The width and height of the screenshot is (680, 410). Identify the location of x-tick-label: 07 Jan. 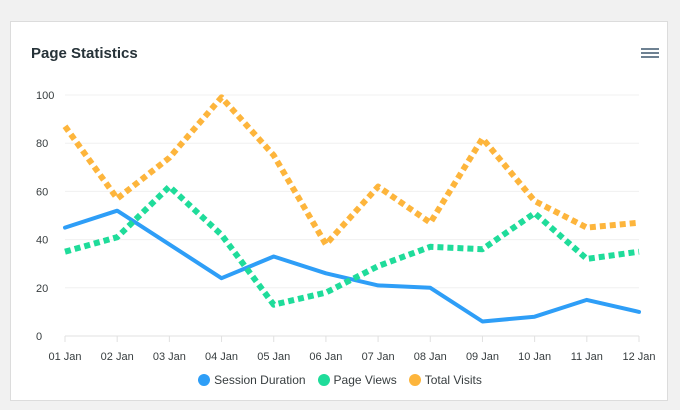
(378, 357).